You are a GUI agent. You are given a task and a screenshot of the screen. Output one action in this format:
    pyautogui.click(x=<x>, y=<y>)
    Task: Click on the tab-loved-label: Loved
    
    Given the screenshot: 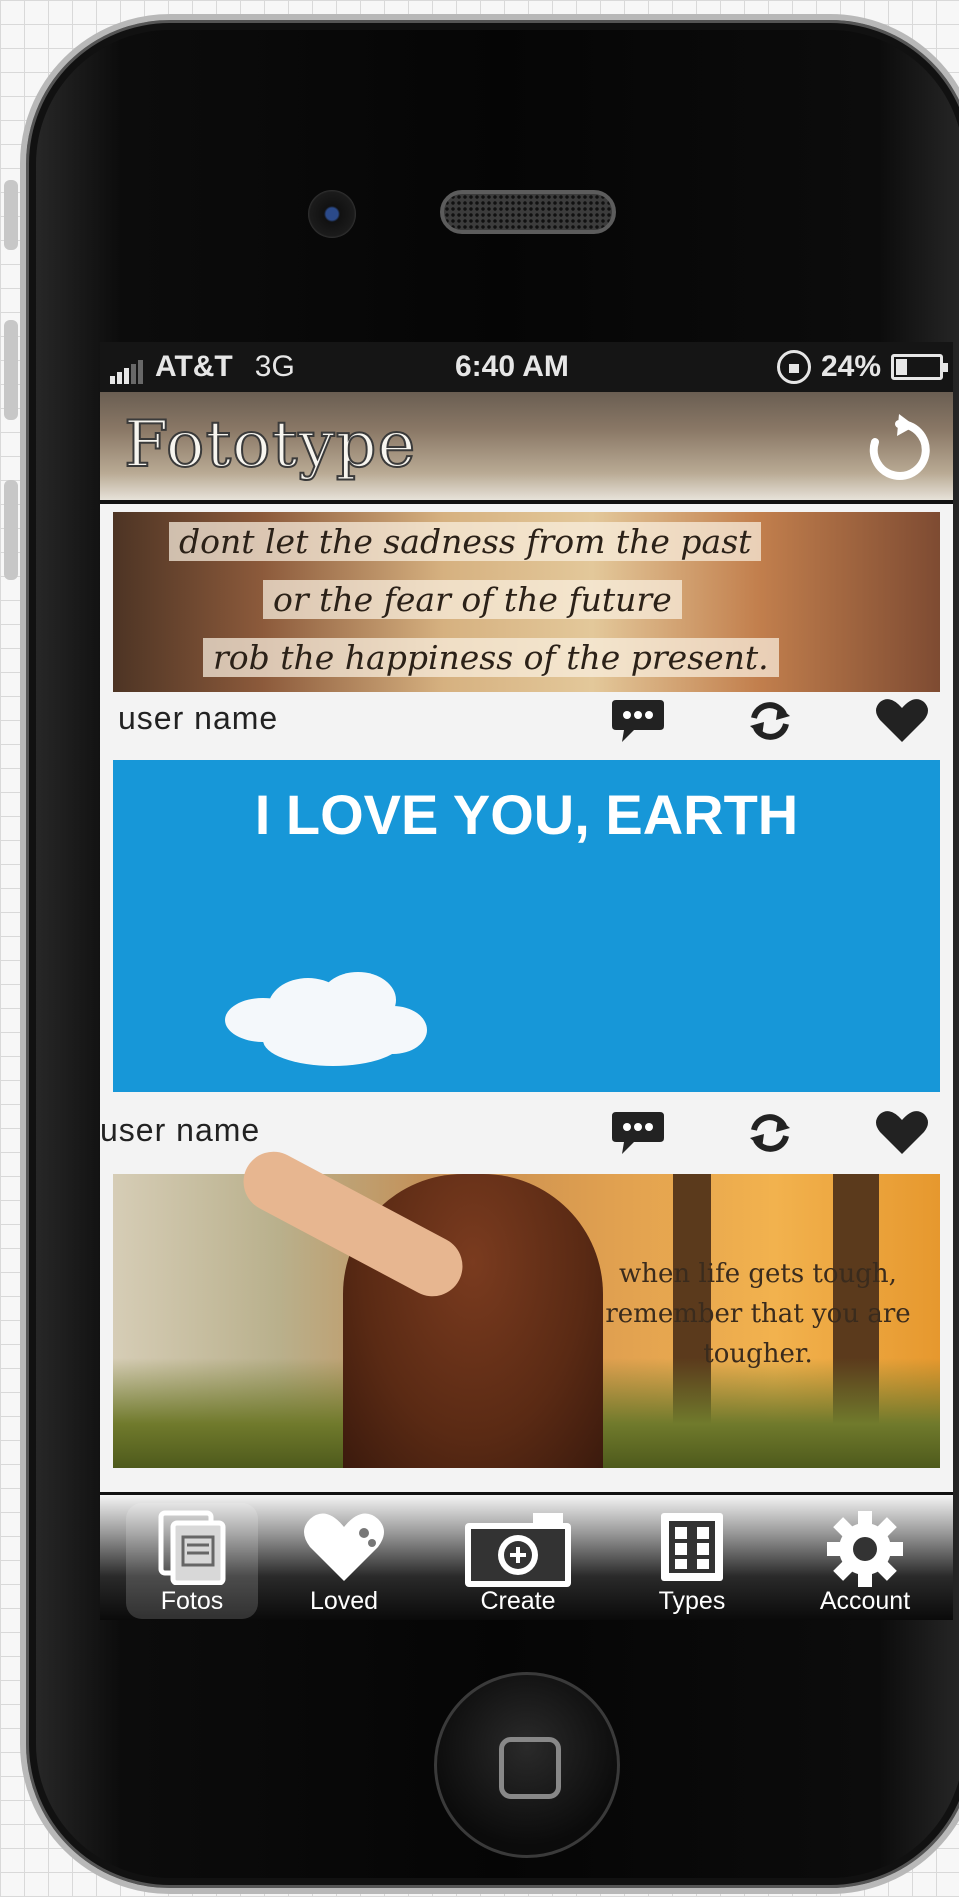 What is the action you would take?
    pyautogui.click(x=344, y=1601)
    